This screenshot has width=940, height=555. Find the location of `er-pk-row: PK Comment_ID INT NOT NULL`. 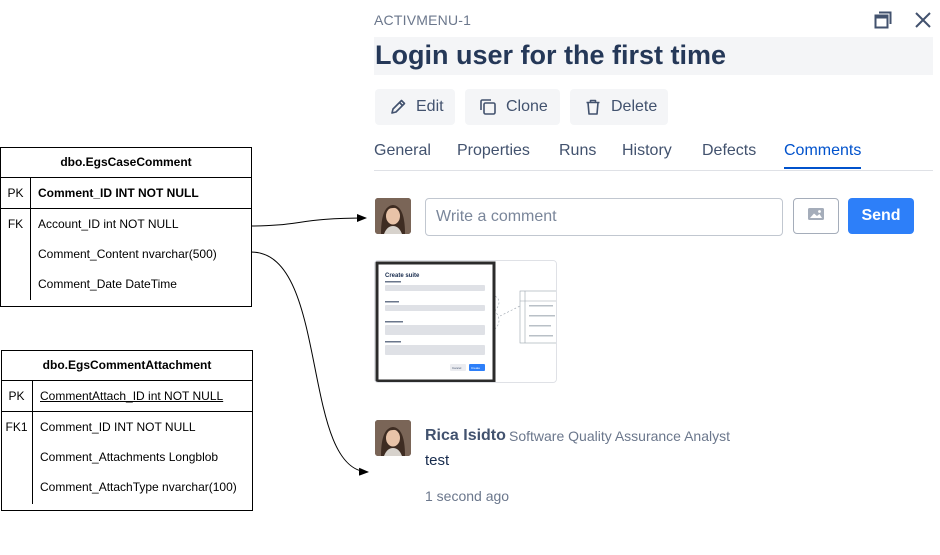

er-pk-row: PK Comment_ID INT NOT NULL is located at coordinates (126, 193).